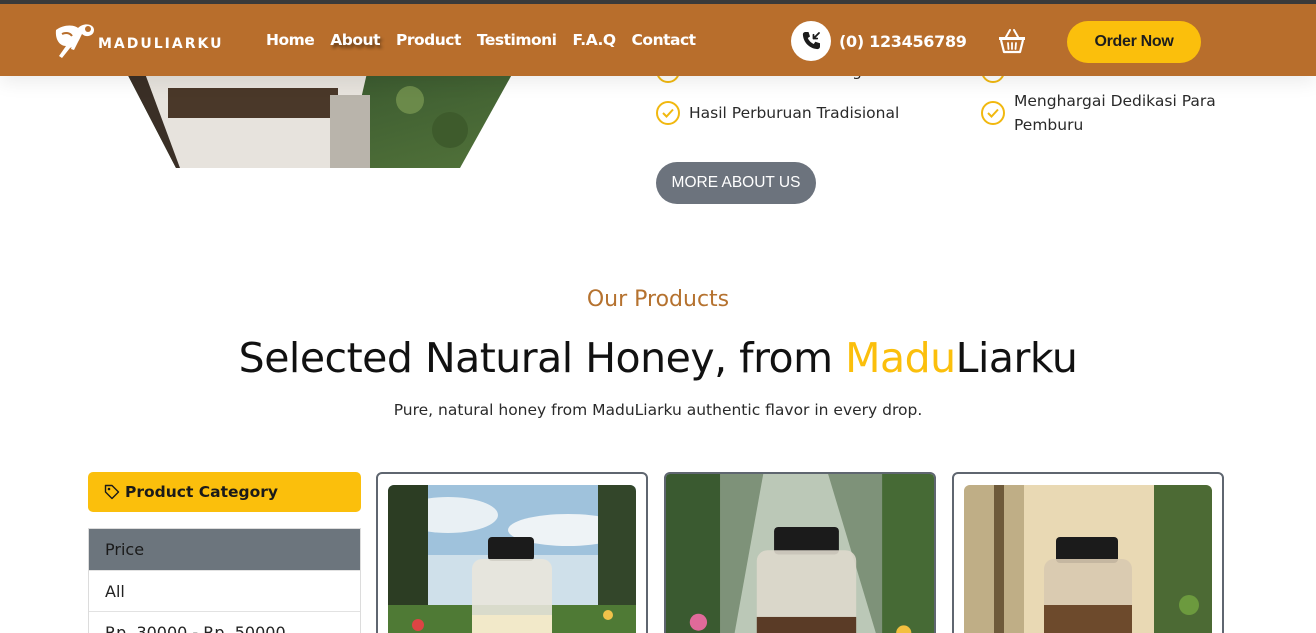 The height and width of the screenshot is (633, 1316). I want to click on phone-incoming-icon, so click(811, 41).